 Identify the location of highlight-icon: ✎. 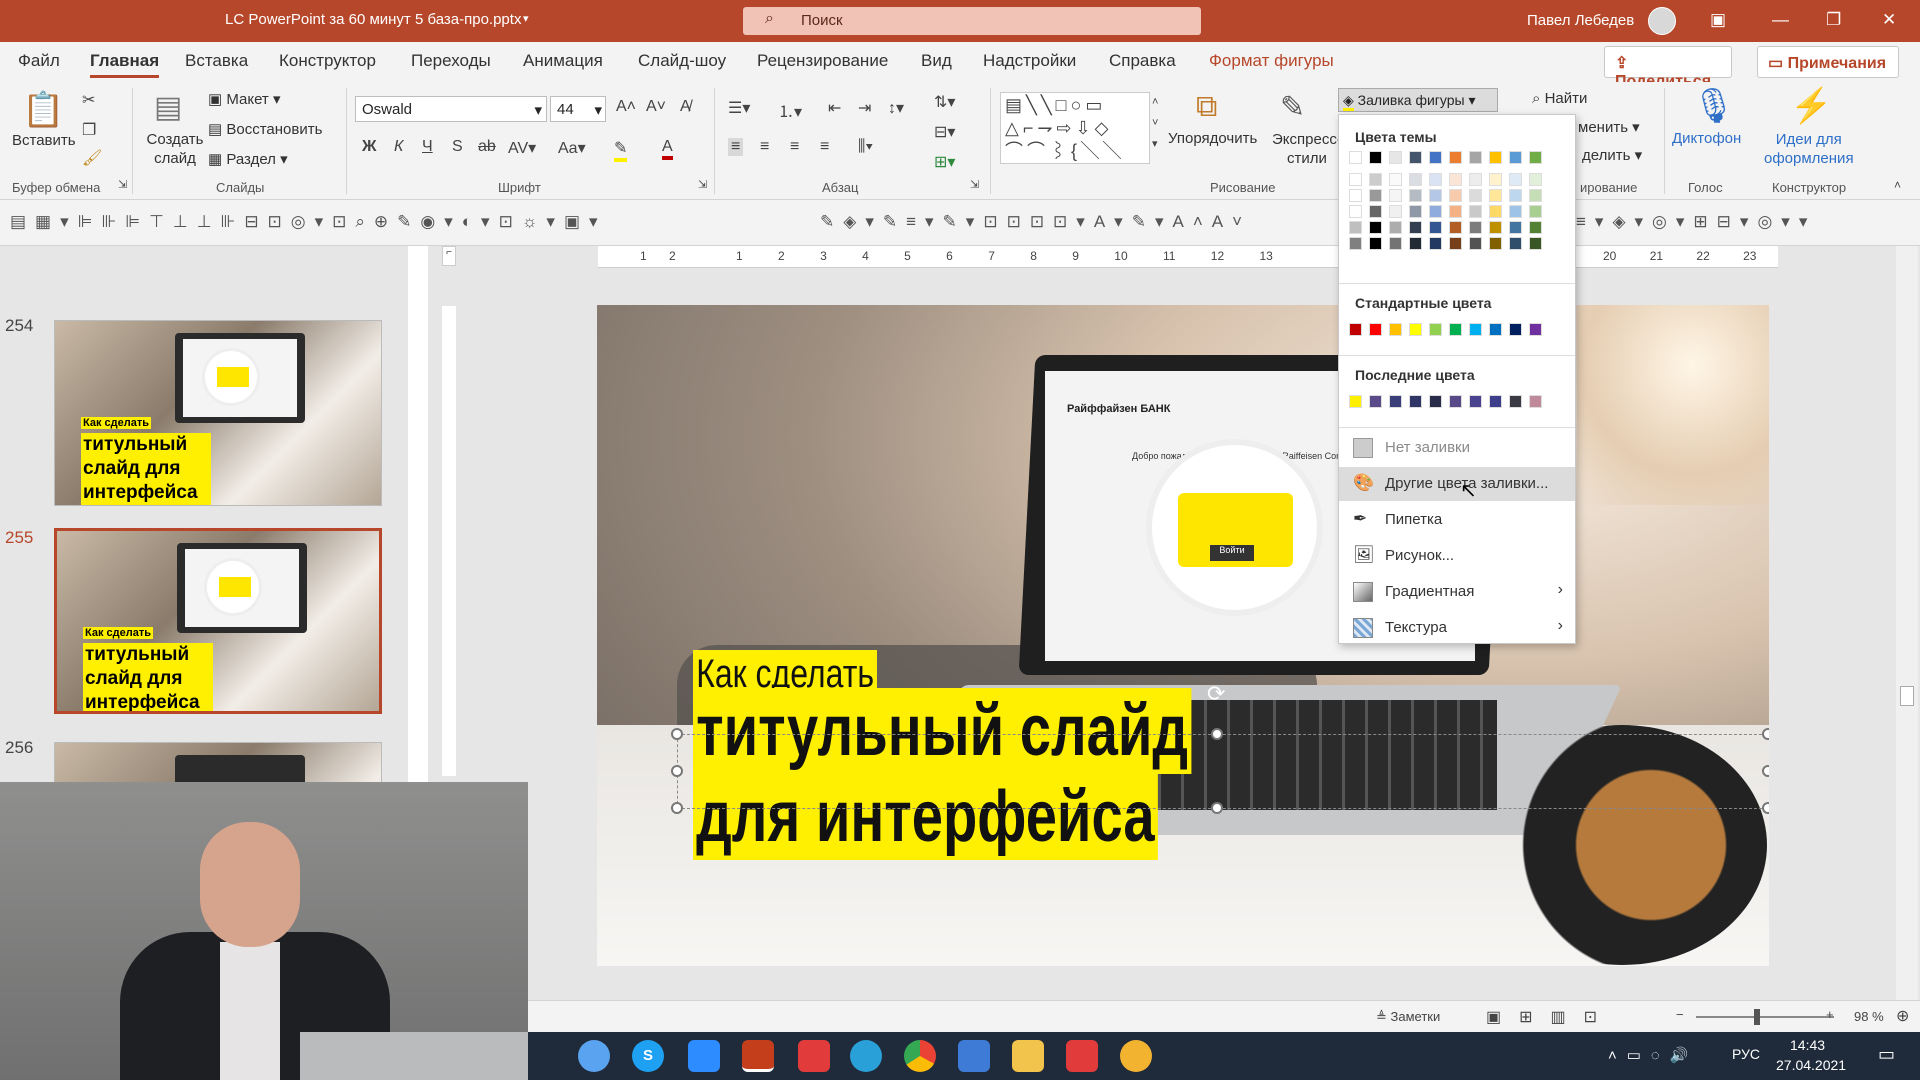
(621, 150).